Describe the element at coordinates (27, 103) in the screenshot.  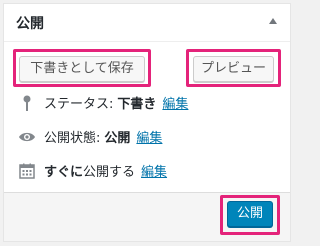
I see `pin-icon` at that location.